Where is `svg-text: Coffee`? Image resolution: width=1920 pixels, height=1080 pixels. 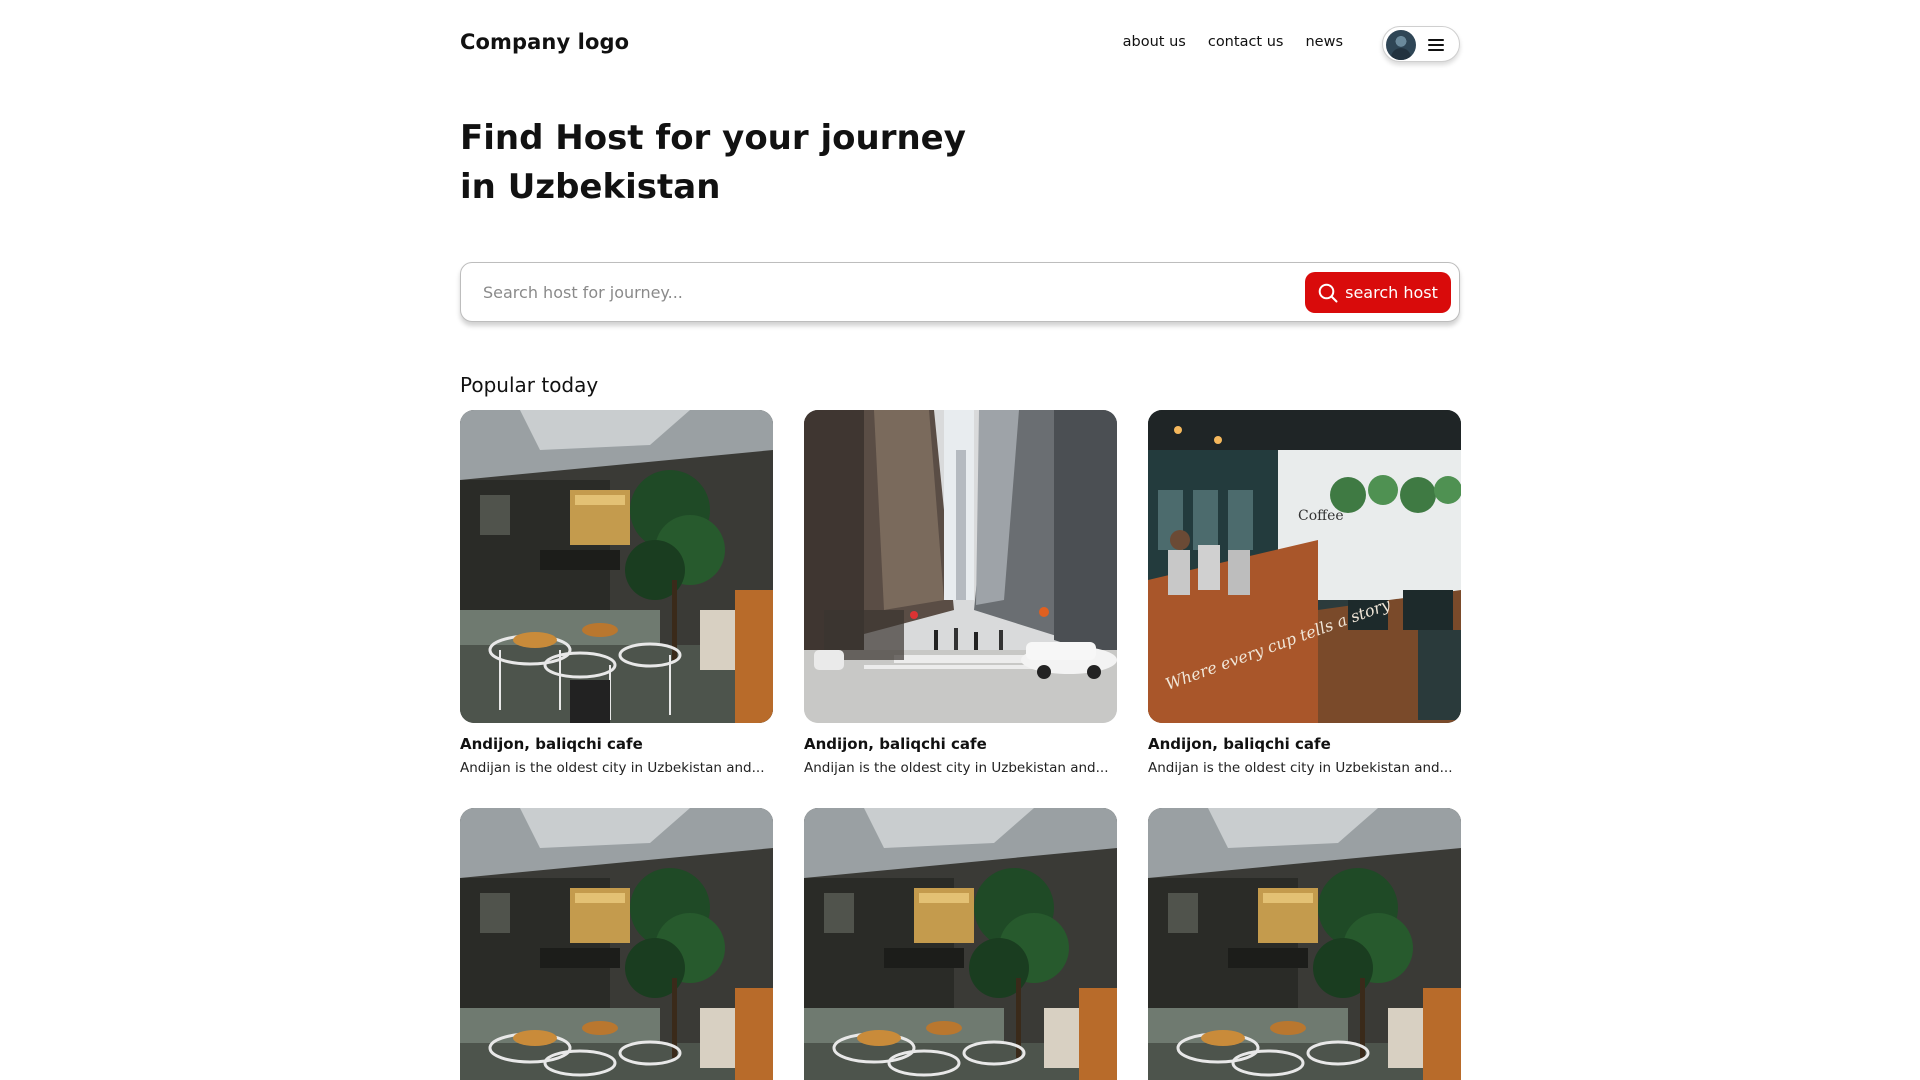 svg-text: Coffee is located at coordinates (1321, 516).